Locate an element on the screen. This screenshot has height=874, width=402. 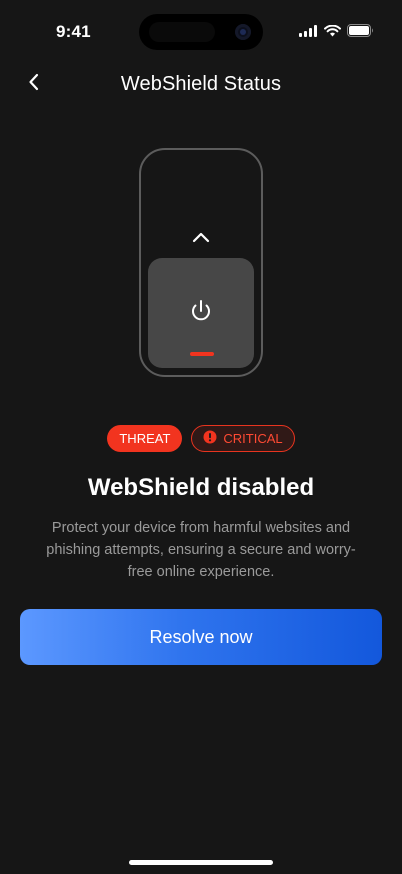
resolve-now-label: Resolve now is located at coordinates (201, 636).